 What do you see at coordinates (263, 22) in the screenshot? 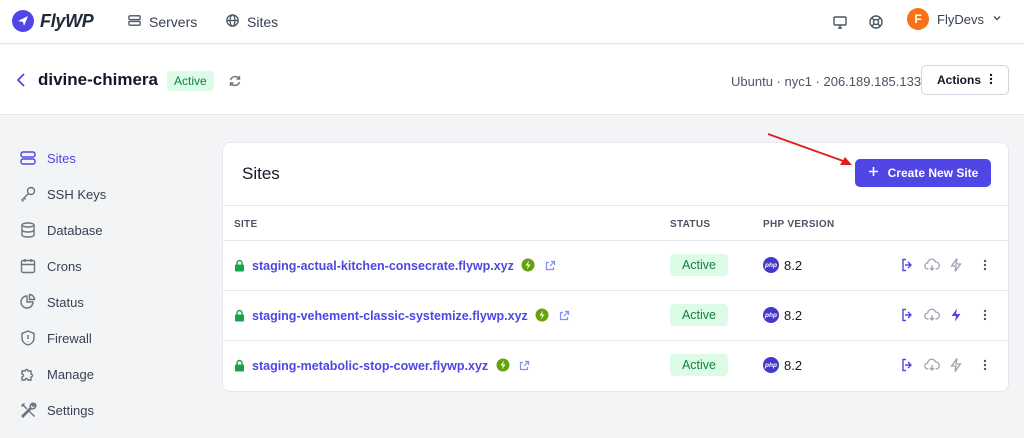
I see `nav-sites-label: Sites` at bounding box center [263, 22].